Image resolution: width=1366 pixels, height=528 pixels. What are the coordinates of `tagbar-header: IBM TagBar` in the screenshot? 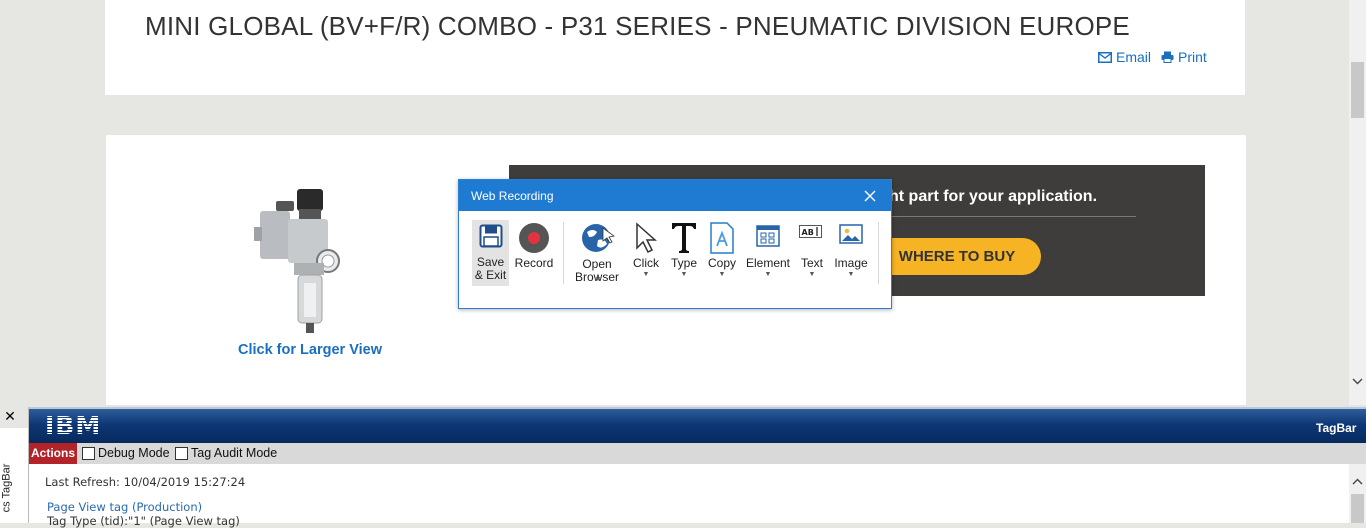 It's located at (697, 425).